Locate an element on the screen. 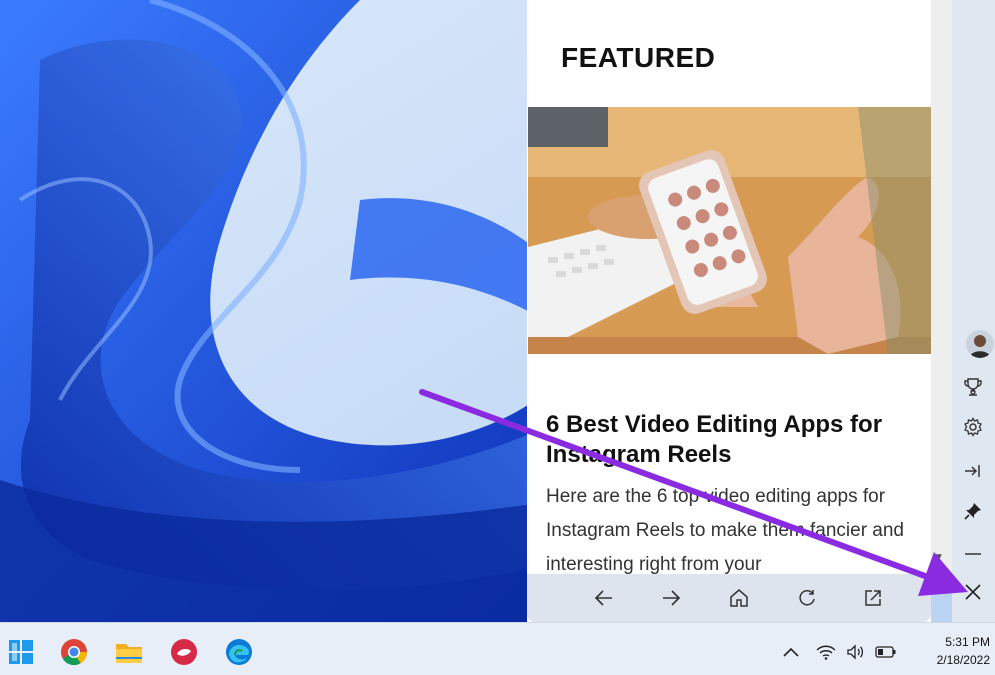  refresh-icon is located at coordinates (807, 598).